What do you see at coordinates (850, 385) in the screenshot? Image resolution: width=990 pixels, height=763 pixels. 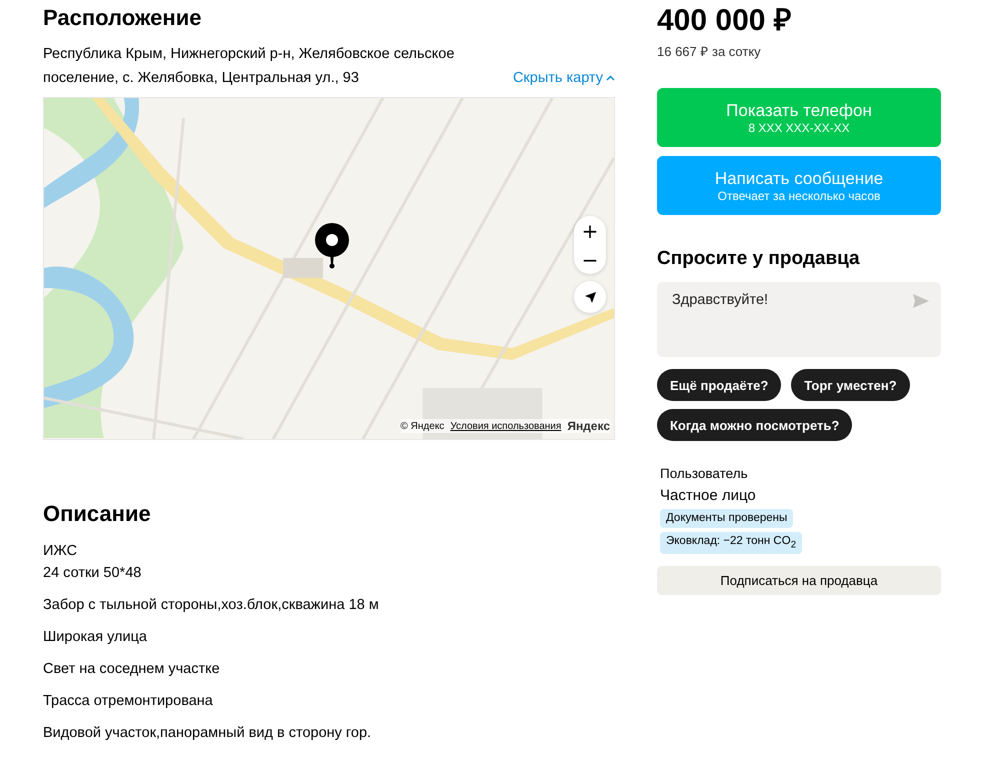 I see `suggestion-chip: Торг уместен?` at bounding box center [850, 385].